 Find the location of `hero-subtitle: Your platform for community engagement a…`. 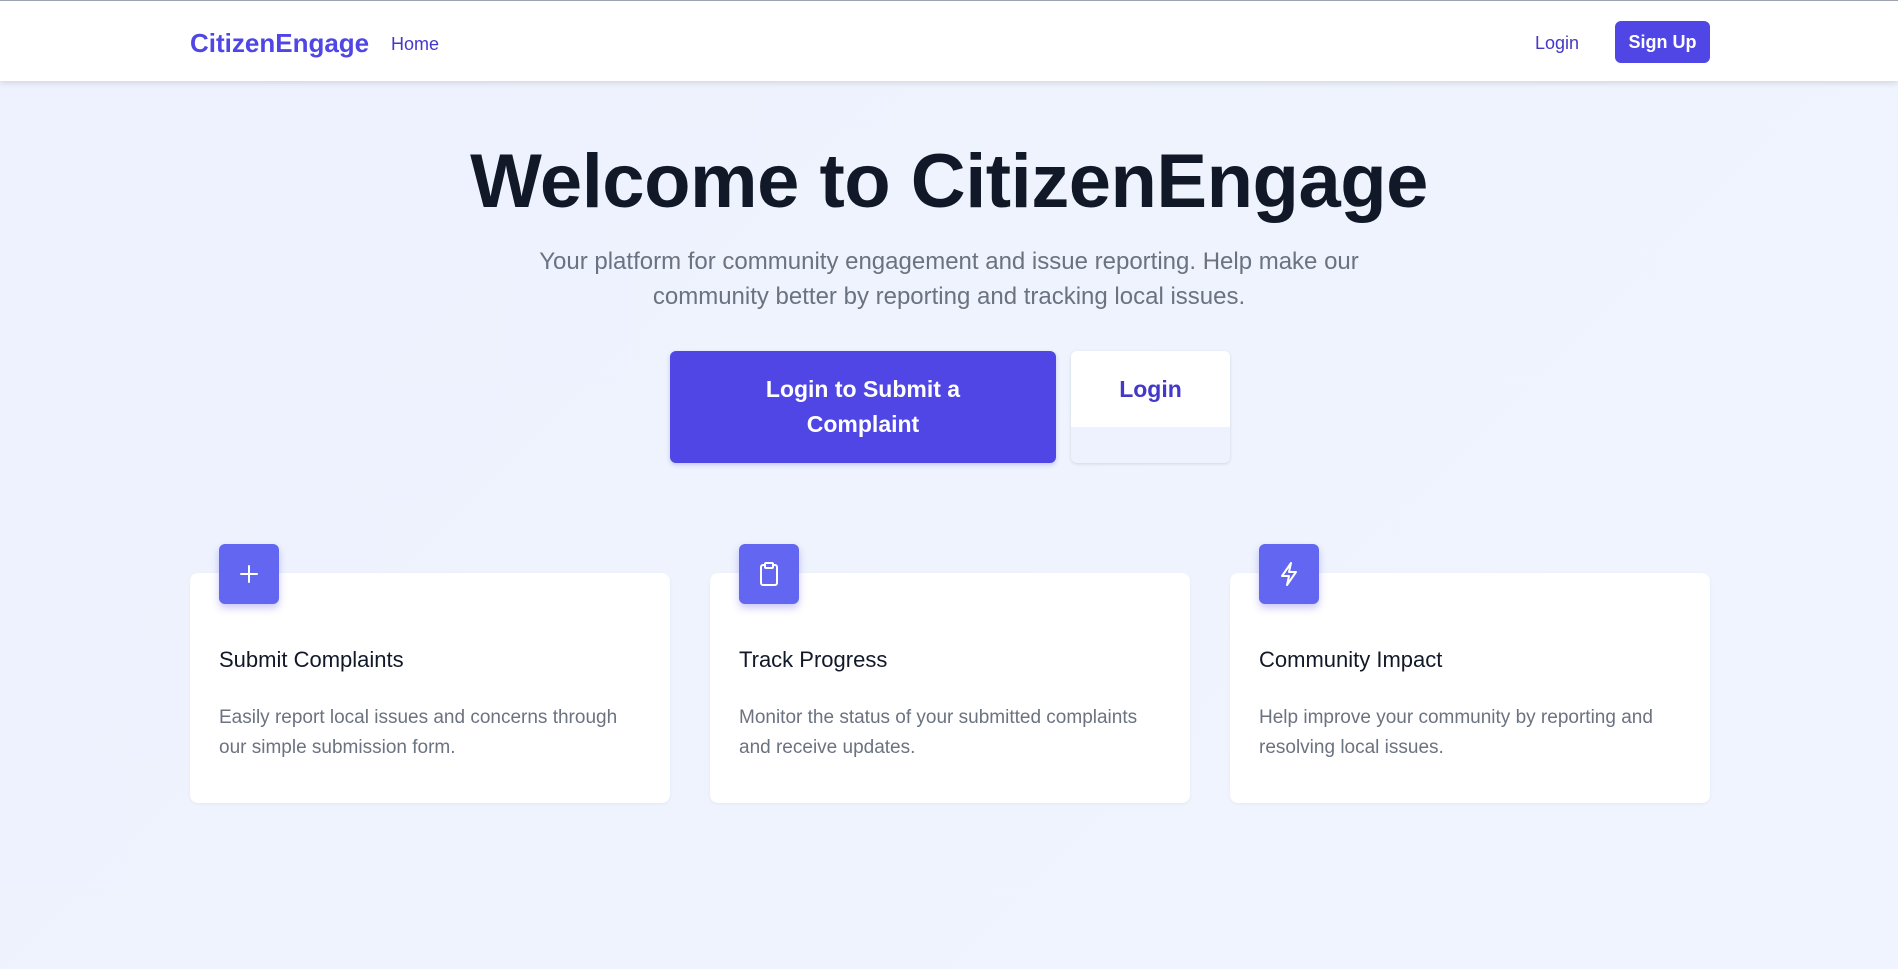

hero-subtitle: Your platform for community engagement a… is located at coordinates (949, 279).